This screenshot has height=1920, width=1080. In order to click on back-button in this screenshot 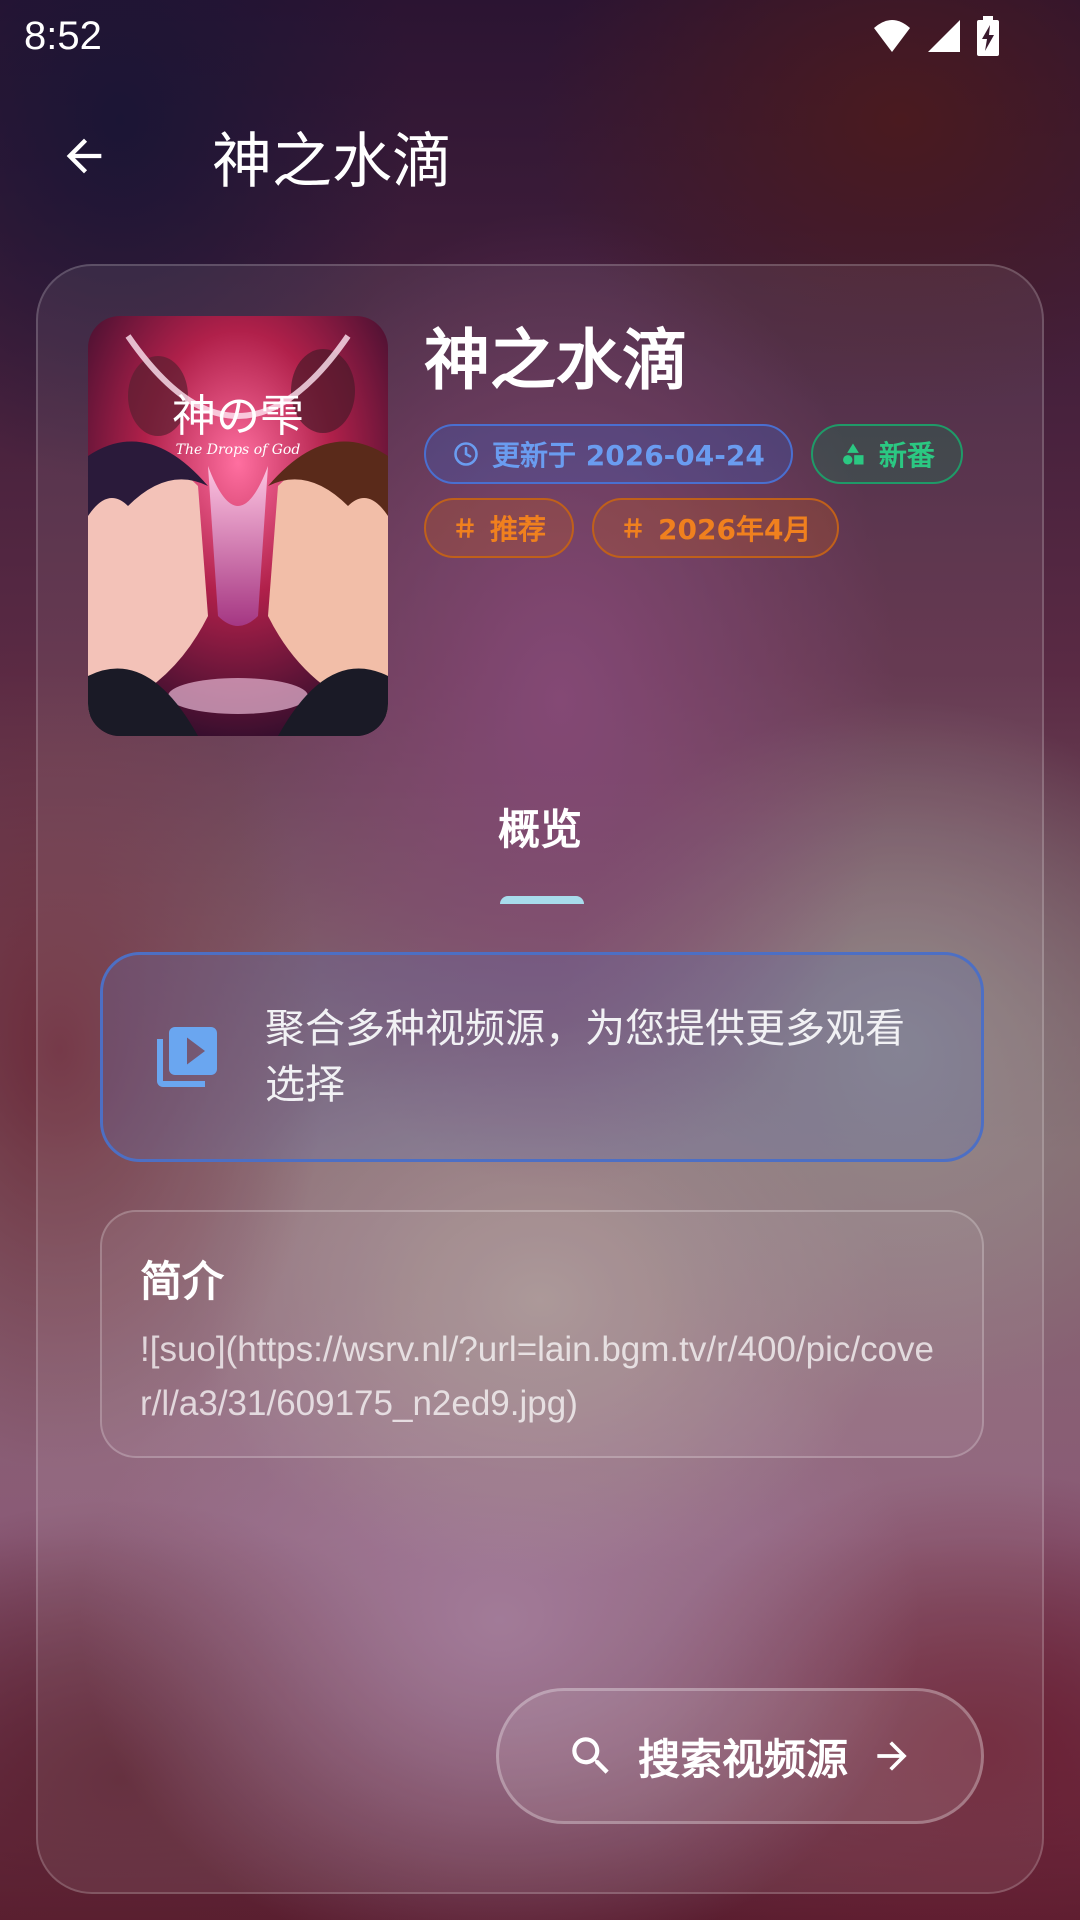, I will do `click(84, 156)`.